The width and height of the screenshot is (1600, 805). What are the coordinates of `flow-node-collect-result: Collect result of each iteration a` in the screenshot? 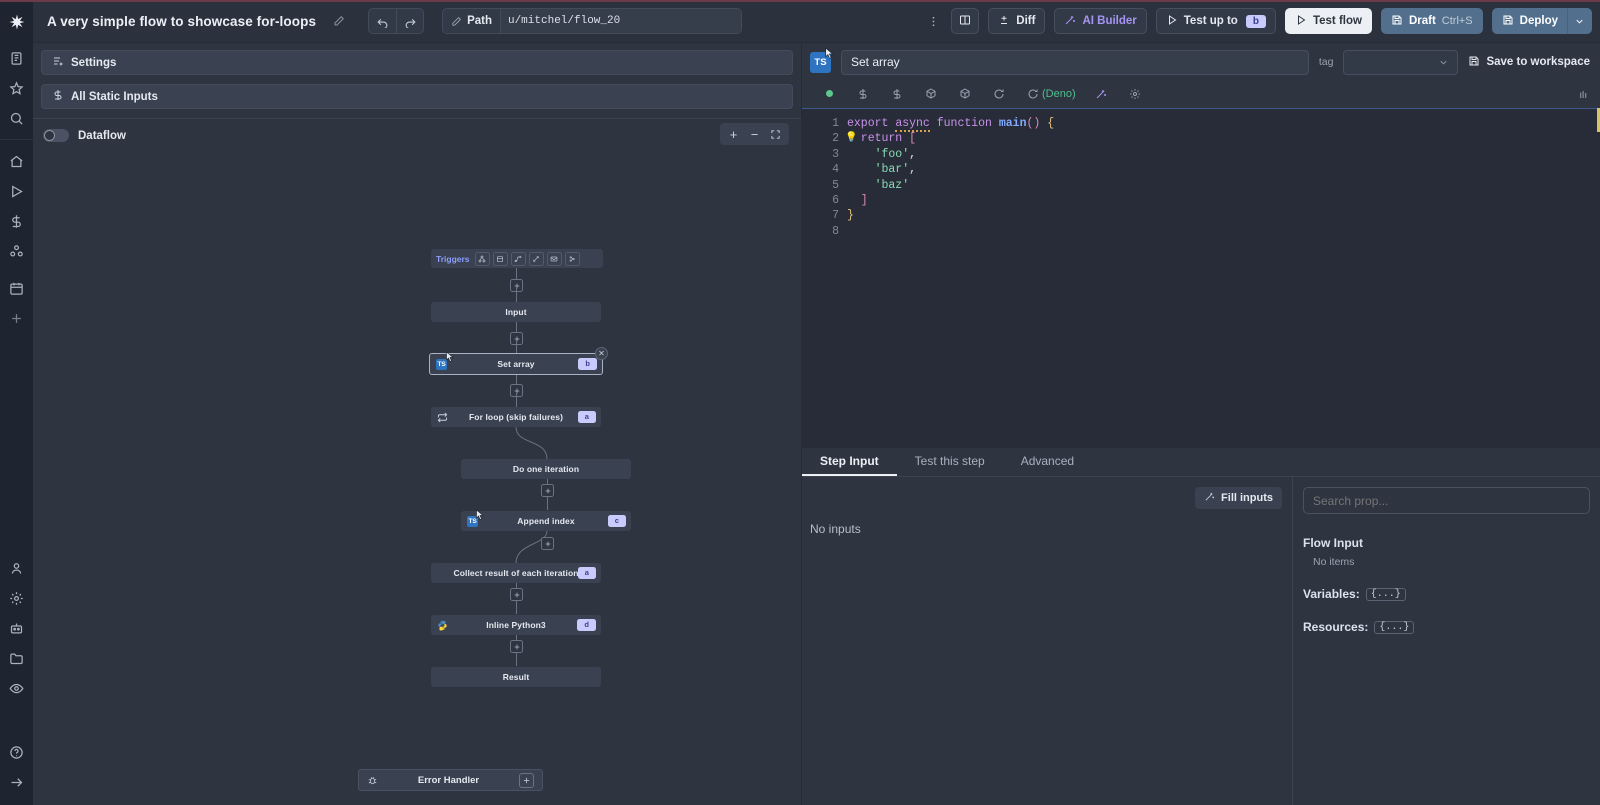 It's located at (516, 573).